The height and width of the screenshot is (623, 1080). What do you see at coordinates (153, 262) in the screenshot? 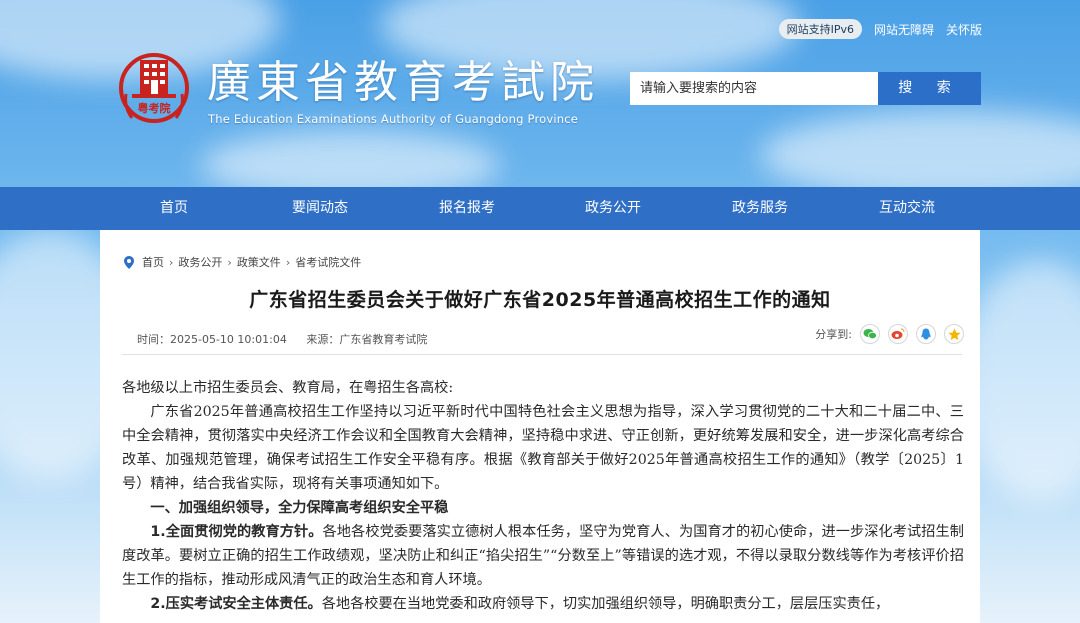
I see `breadcrumb-home: 首页` at bounding box center [153, 262].